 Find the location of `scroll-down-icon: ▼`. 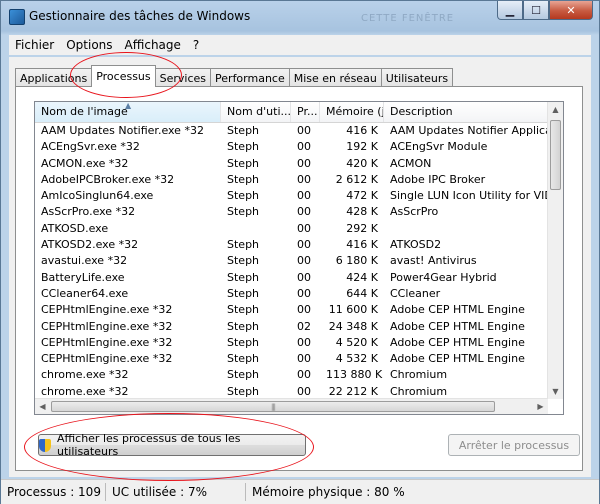

scroll-down-icon: ▼ is located at coordinates (555, 391).